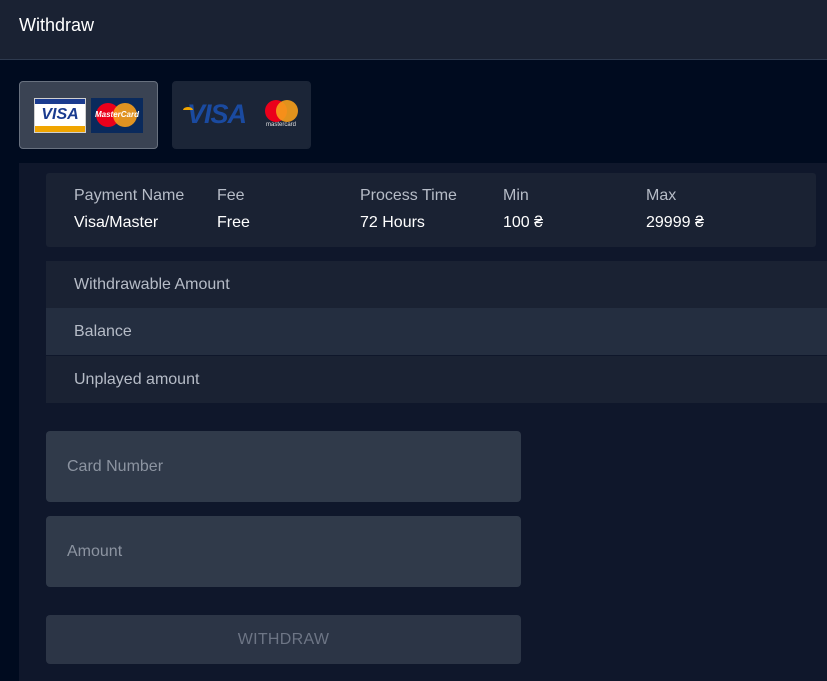  Describe the element at coordinates (57, 25) in the screenshot. I see `page-title: Withdraw` at that location.